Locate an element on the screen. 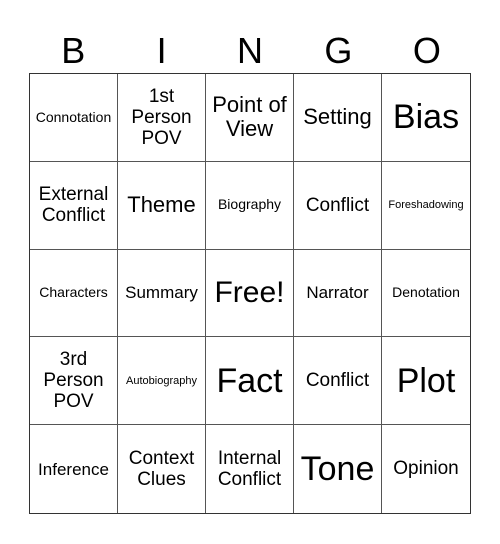  header-letter-n: N is located at coordinates (250, 50).